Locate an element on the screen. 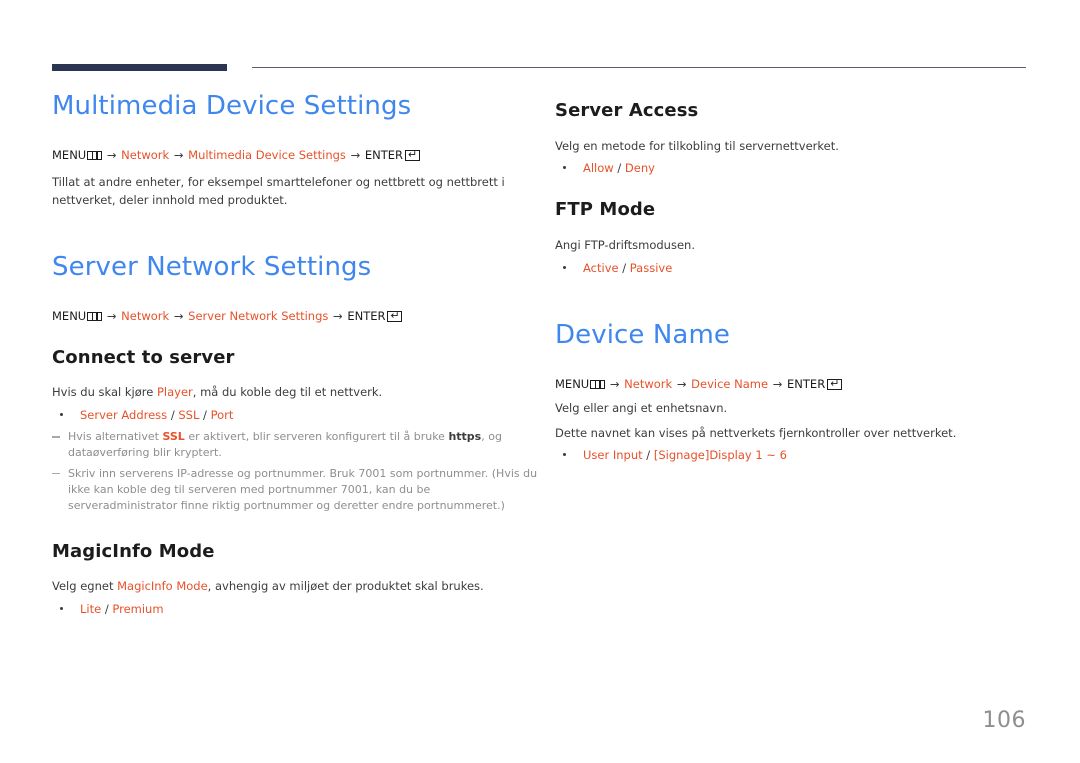 The width and height of the screenshot is (1080, 763). accent-magicinfo-mode: MagicInfo Mode is located at coordinates (162, 586).